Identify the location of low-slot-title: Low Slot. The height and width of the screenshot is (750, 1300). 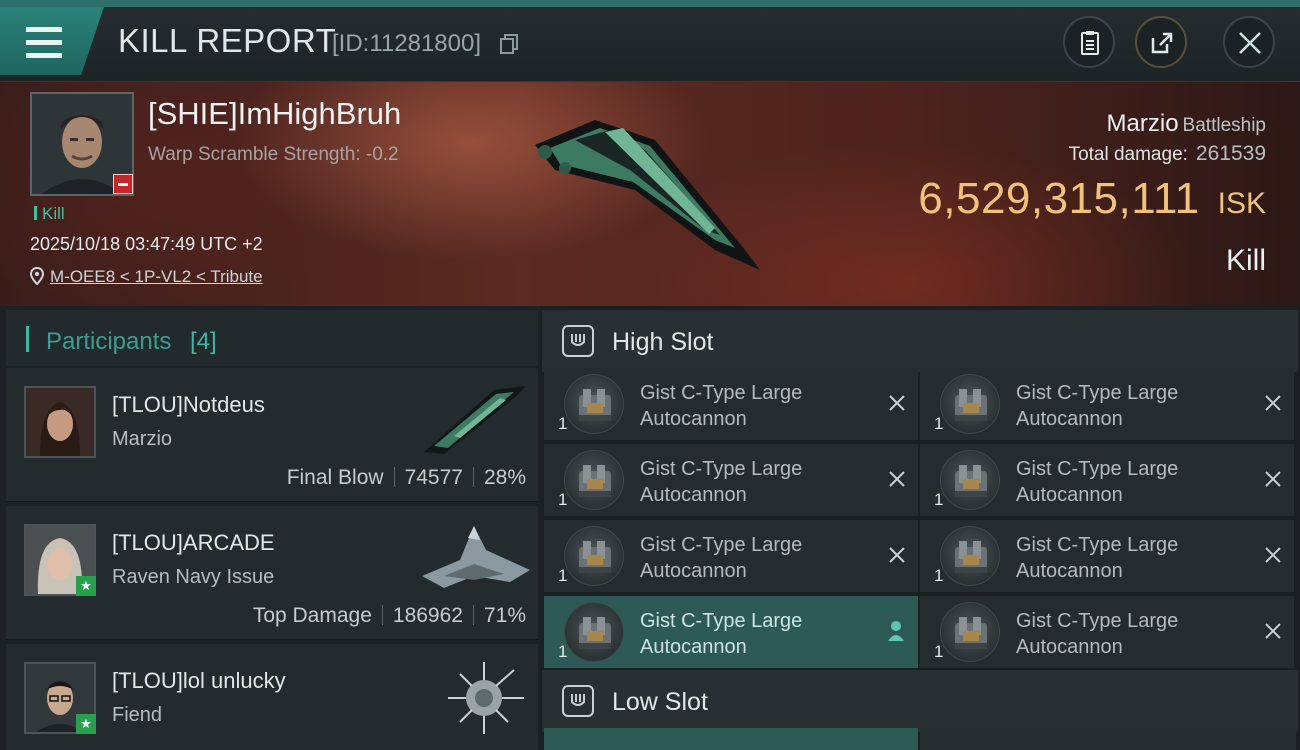
(660, 702).